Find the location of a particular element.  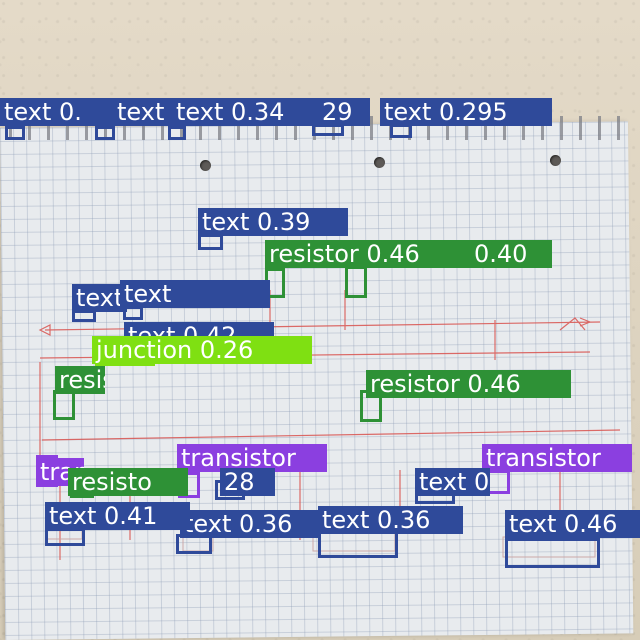

detection-label-text: text 0.39 is located at coordinates (273, 222).